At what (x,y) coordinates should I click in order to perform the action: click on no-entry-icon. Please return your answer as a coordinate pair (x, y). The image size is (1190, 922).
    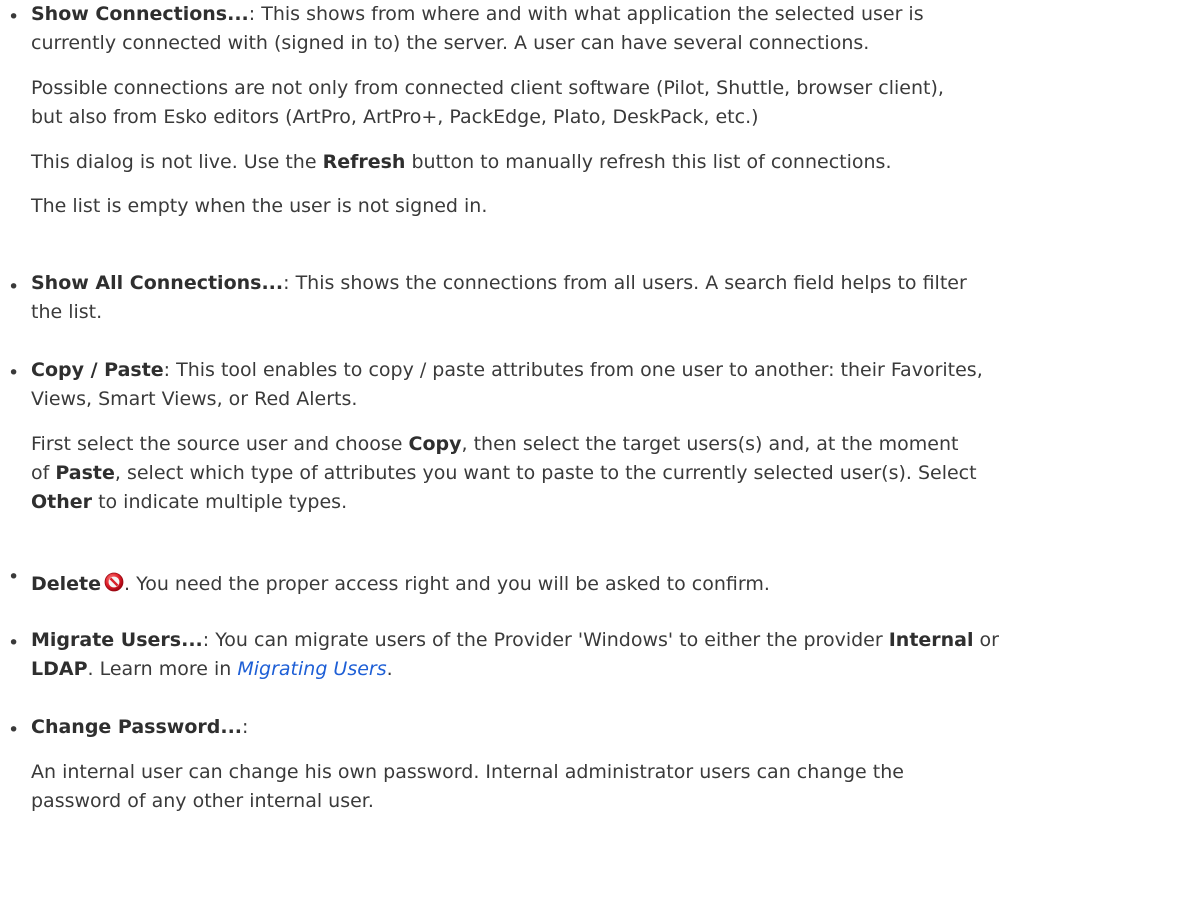
    Looking at the image, I should click on (114, 582).